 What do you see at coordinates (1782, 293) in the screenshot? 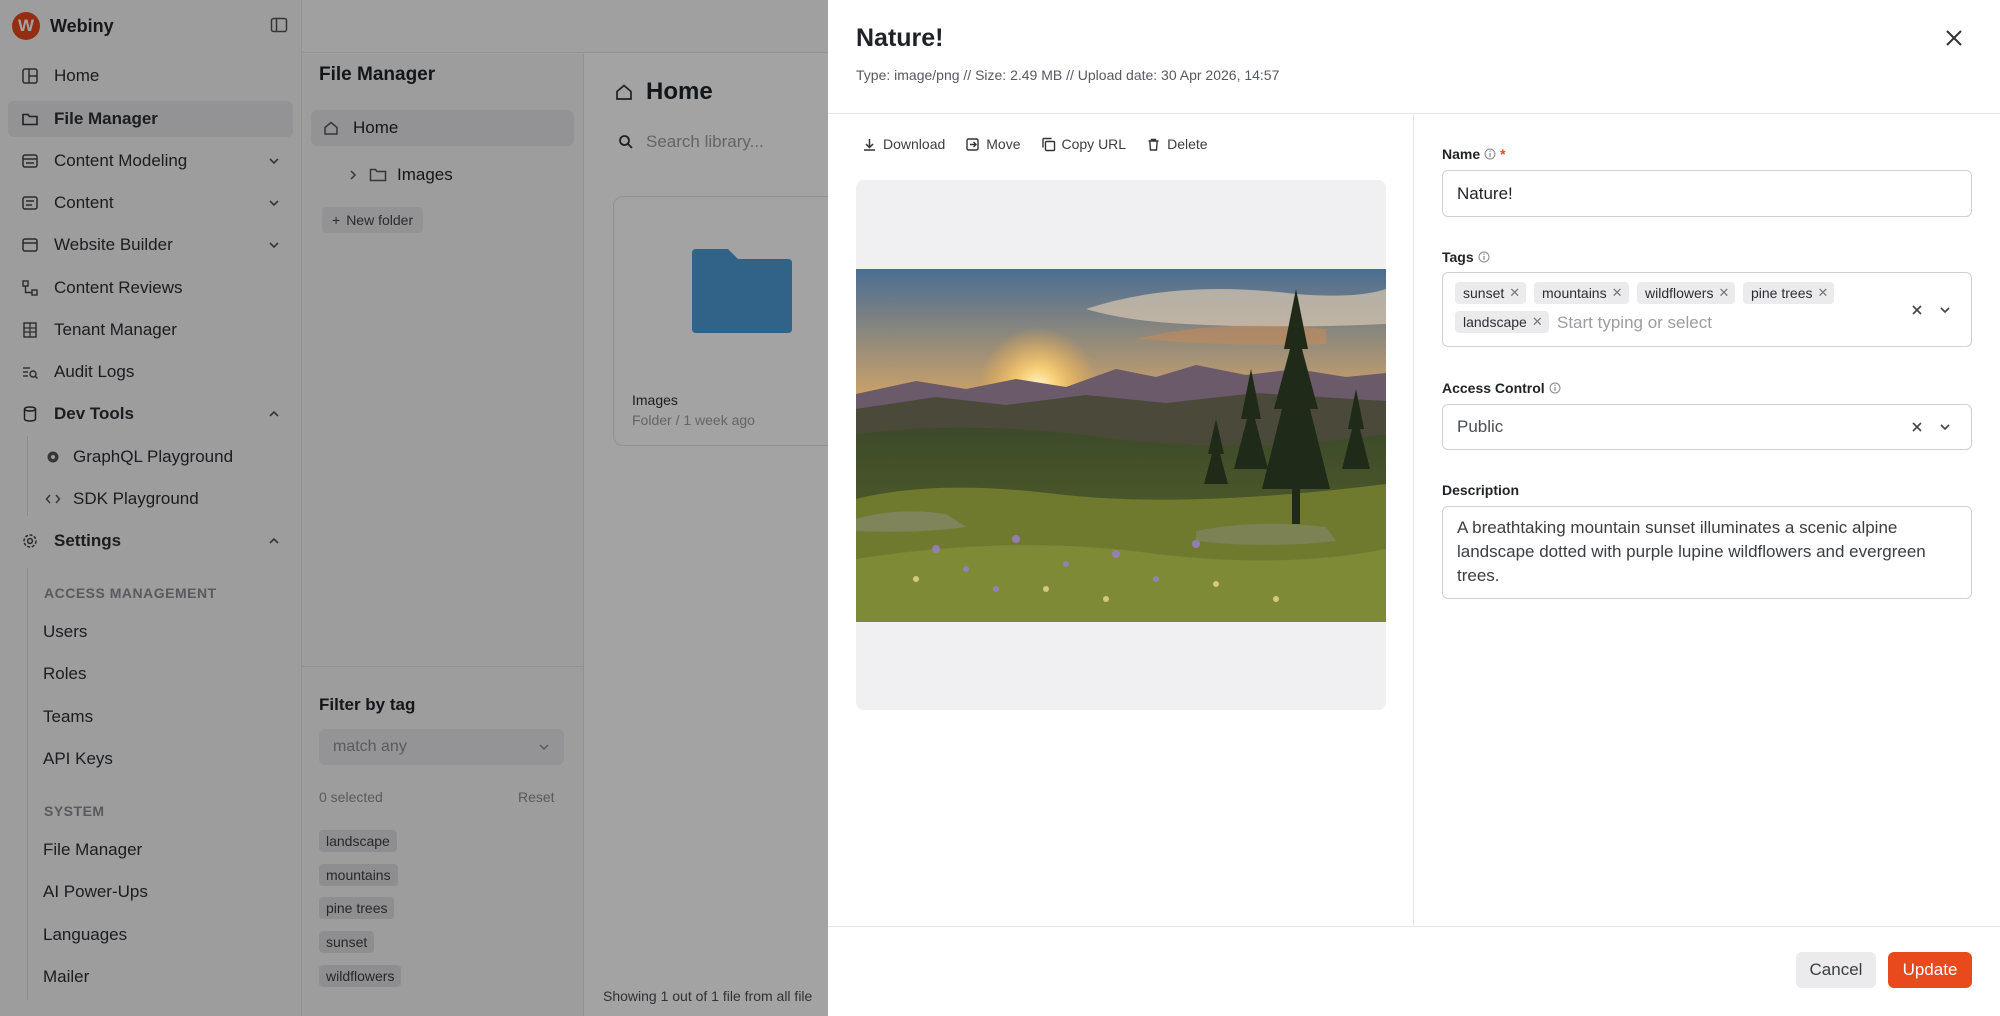
I see `tag-label: pine trees` at bounding box center [1782, 293].